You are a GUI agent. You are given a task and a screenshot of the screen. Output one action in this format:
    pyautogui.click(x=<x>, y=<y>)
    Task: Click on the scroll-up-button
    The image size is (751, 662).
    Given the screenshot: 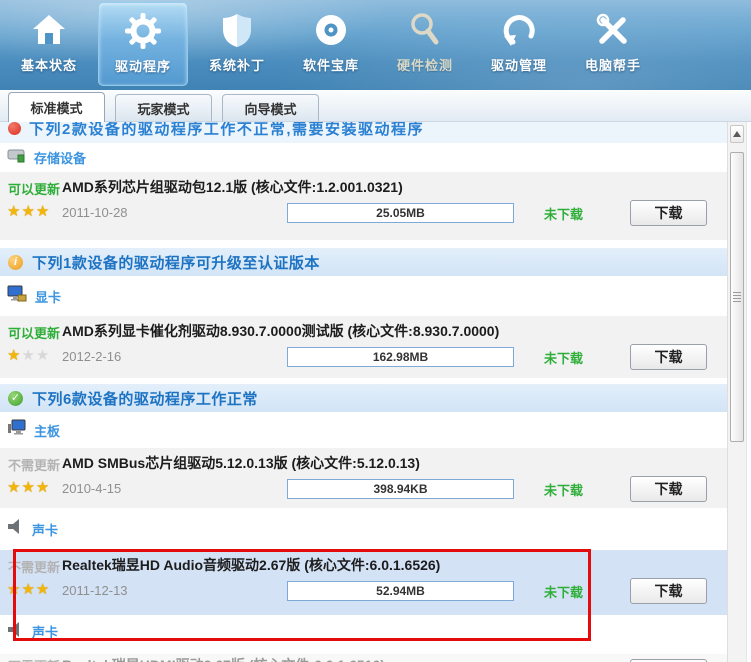 What is the action you would take?
    pyautogui.click(x=737, y=134)
    